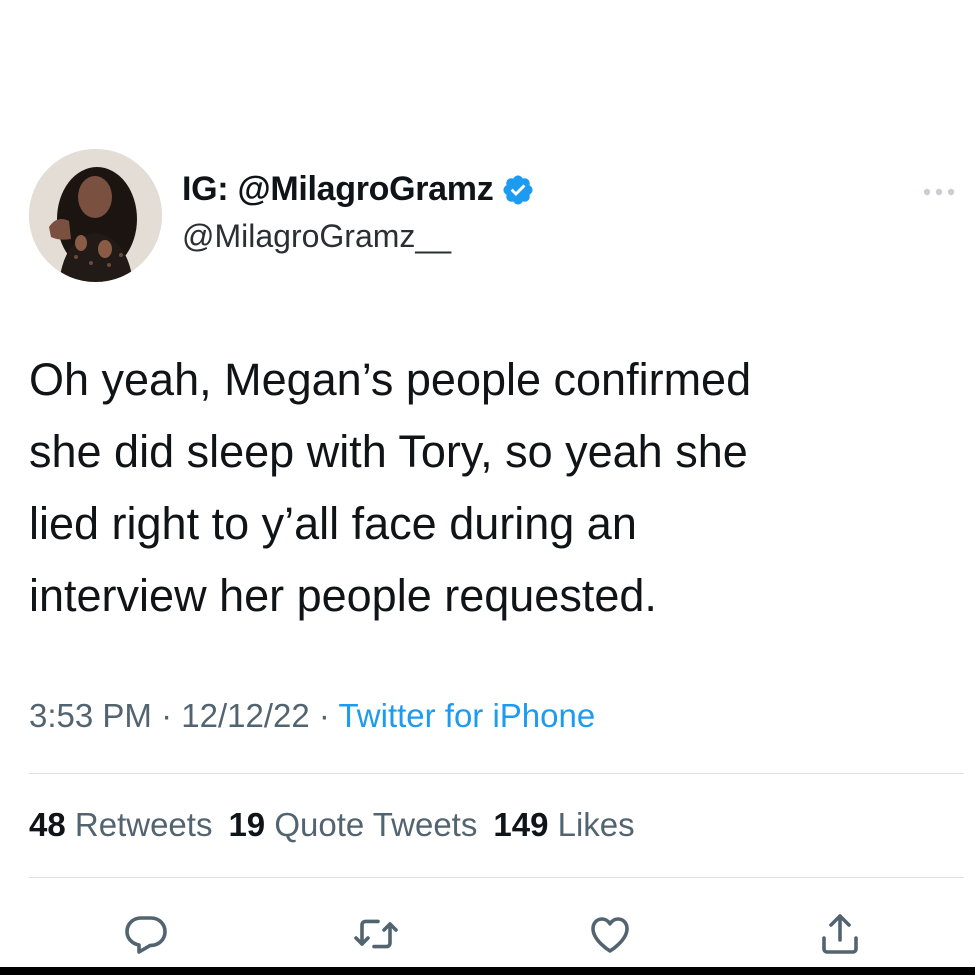  Describe the element at coordinates (247, 824) in the screenshot. I see `quote-tweets-count: 19` at that location.